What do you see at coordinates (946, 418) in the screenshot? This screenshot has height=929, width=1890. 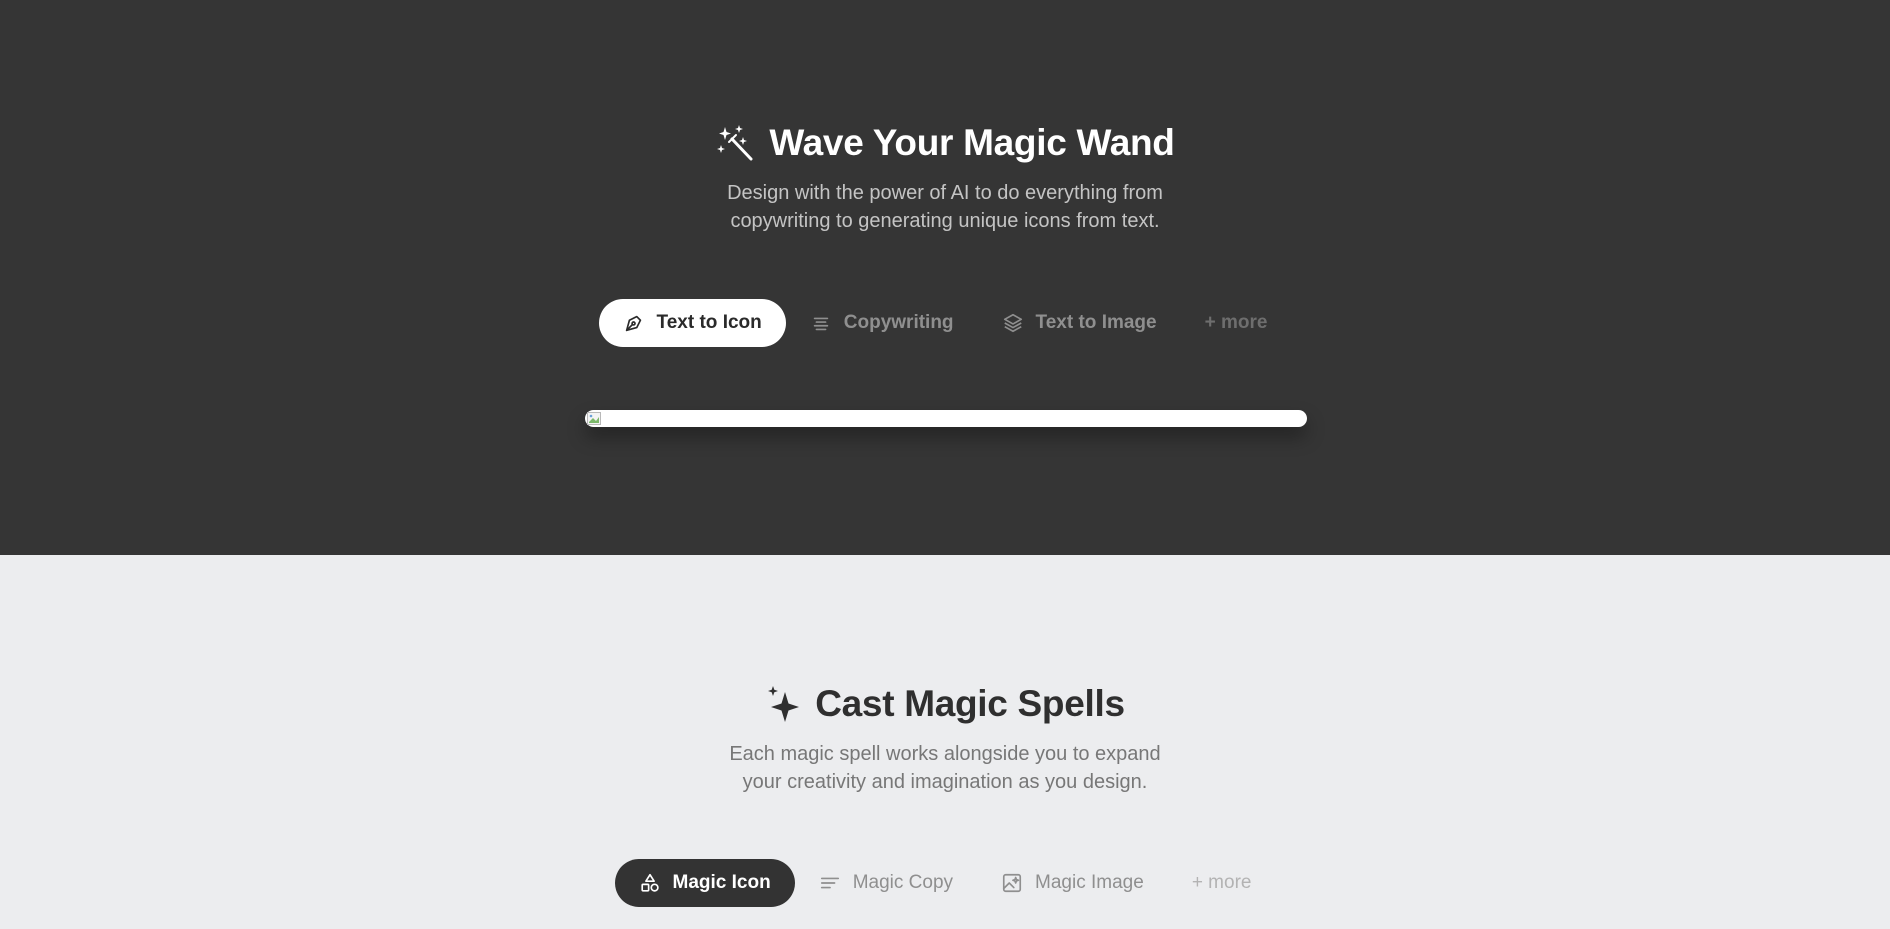 I see `preview-frame` at bounding box center [946, 418].